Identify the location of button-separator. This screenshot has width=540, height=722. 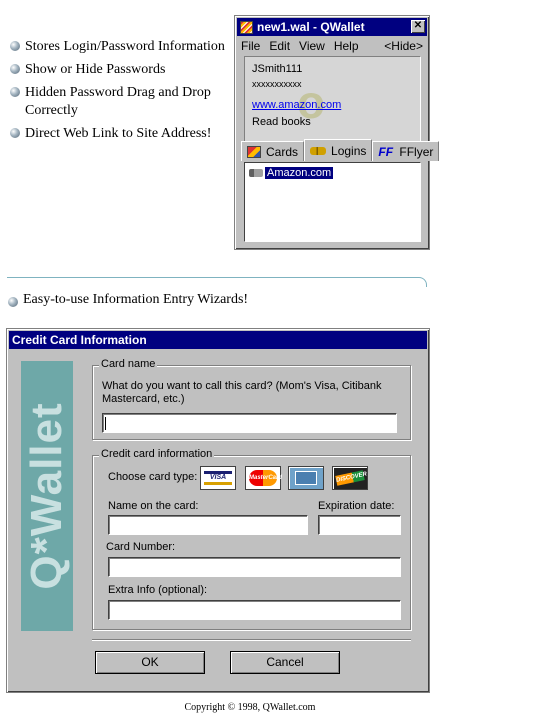
(251, 640).